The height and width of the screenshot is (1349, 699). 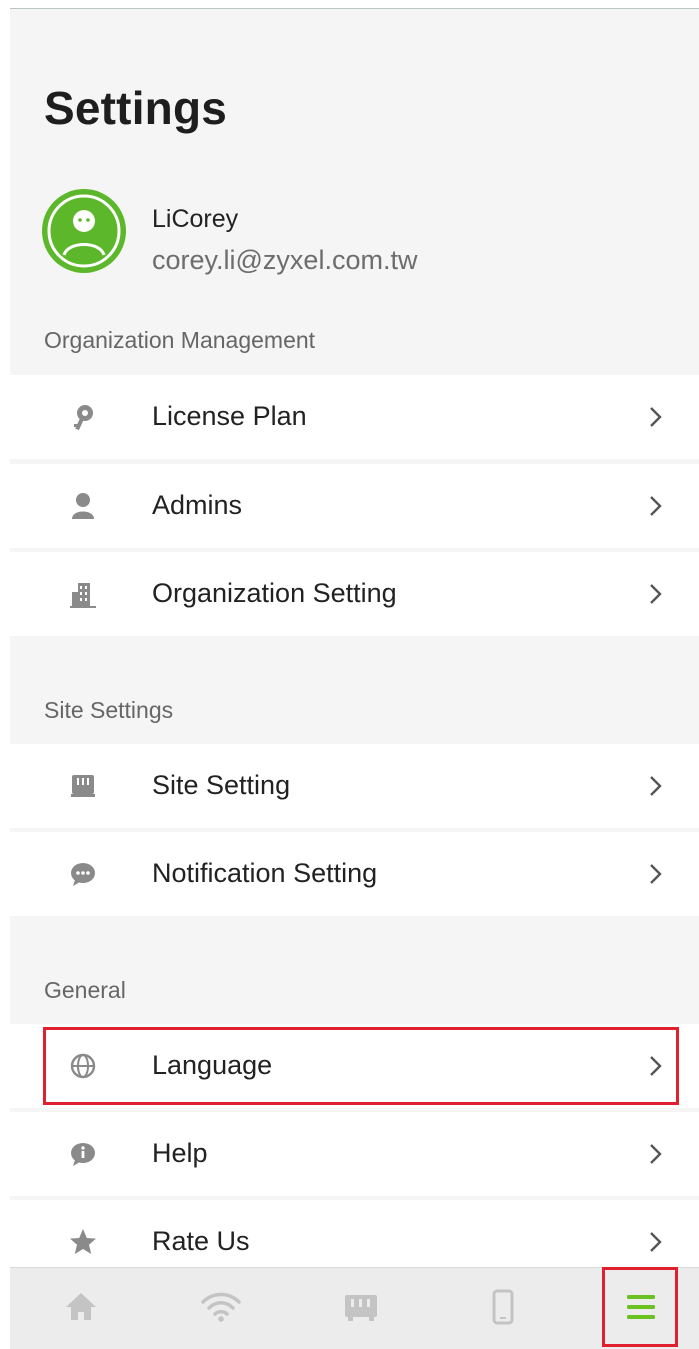 I want to click on nav-wifi, so click(x=221, y=1307).